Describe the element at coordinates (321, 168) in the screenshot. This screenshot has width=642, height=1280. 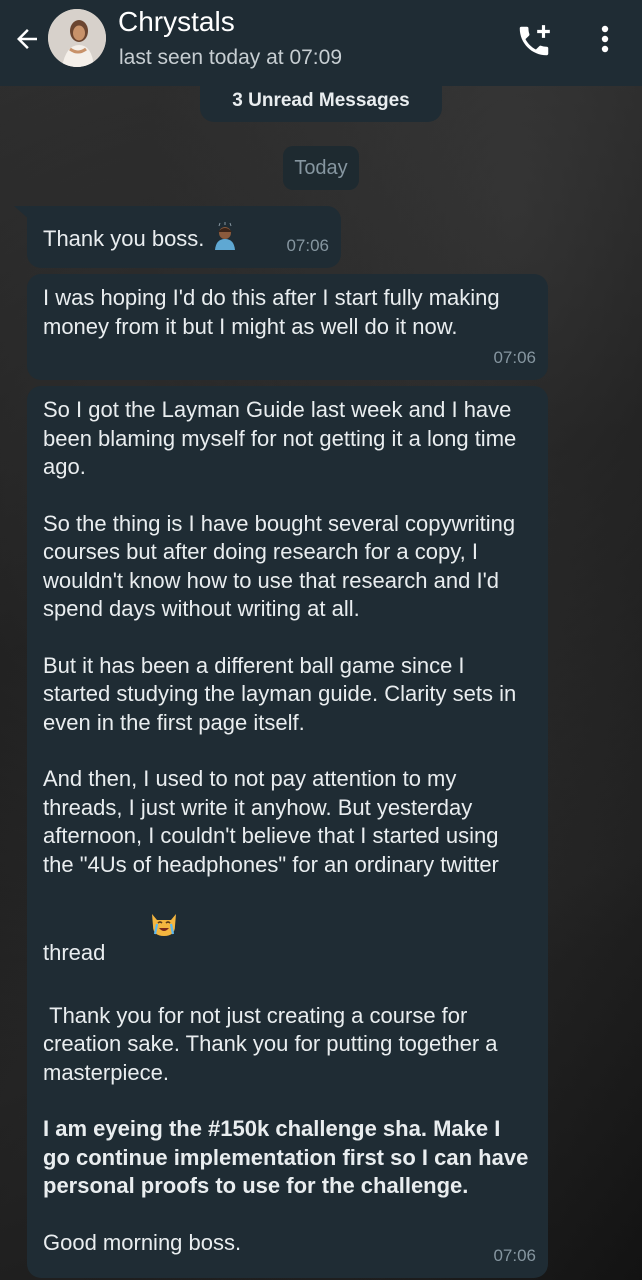
I see `date-divider: Today` at that location.